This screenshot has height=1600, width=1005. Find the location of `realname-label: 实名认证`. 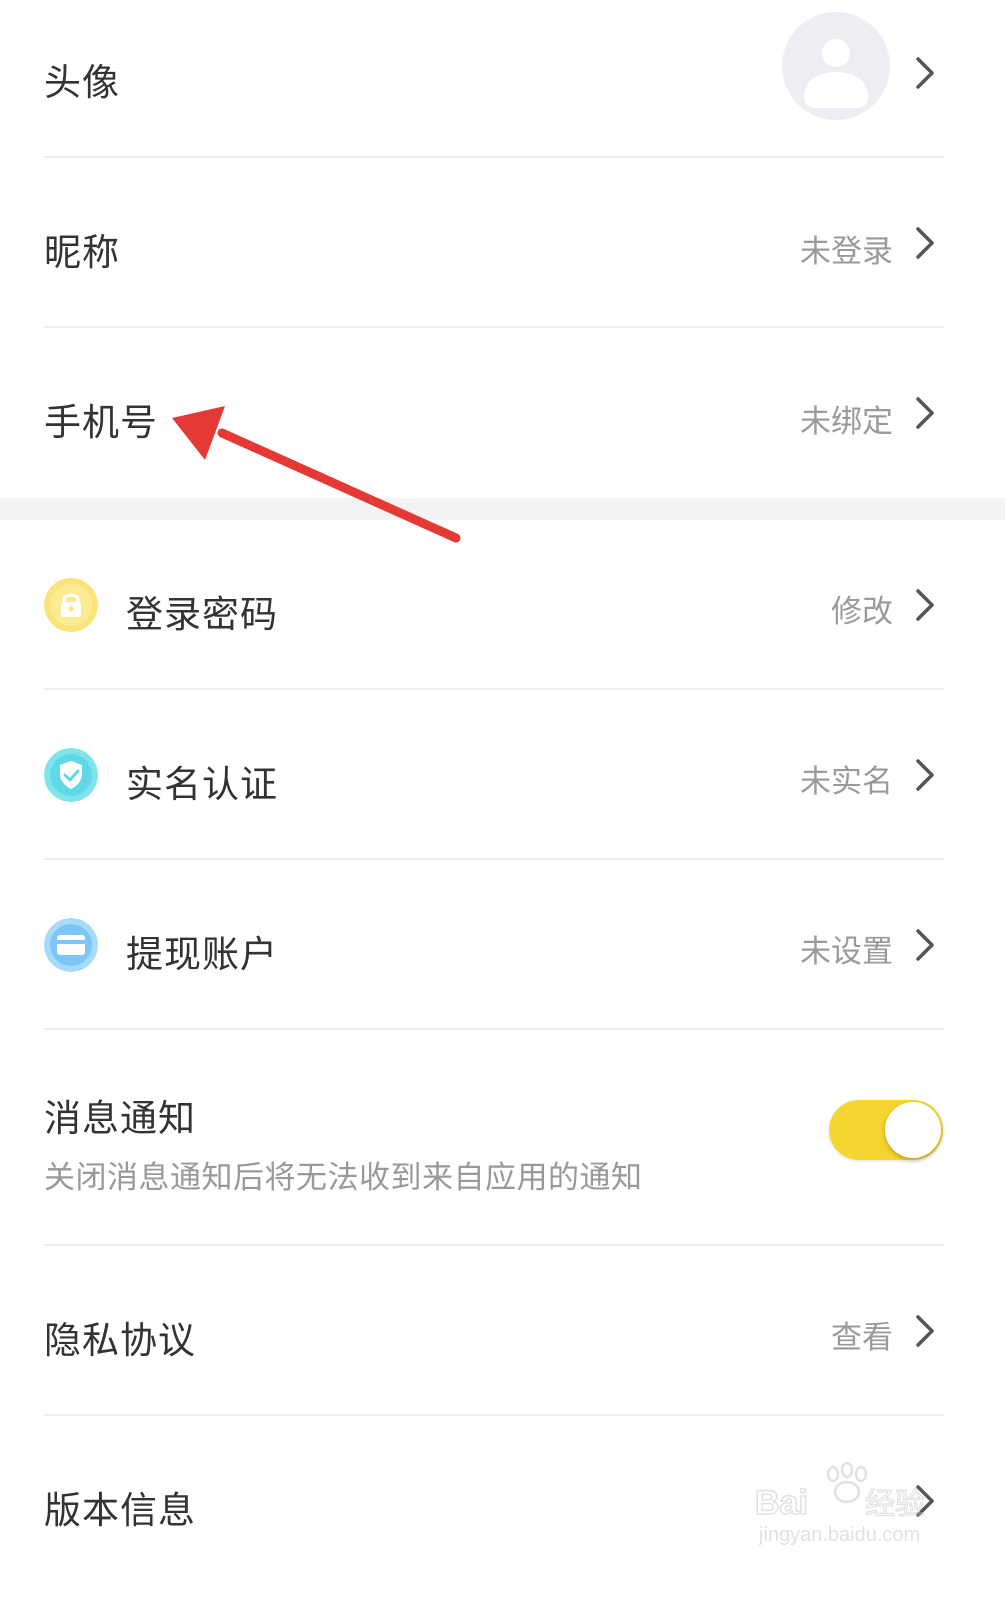

realname-label: 实名认证 is located at coordinates (202, 784).